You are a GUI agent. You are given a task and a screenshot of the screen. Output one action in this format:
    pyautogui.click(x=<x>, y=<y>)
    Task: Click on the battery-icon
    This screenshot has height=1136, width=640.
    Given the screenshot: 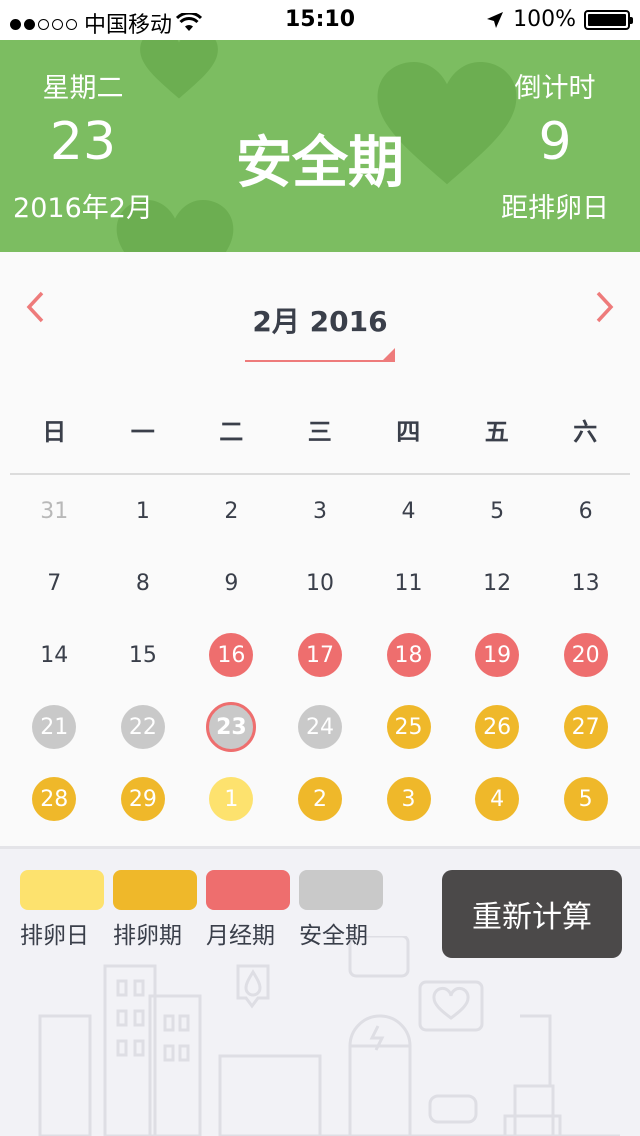 What is the action you would take?
    pyautogui.click(x=608, y=19)
    